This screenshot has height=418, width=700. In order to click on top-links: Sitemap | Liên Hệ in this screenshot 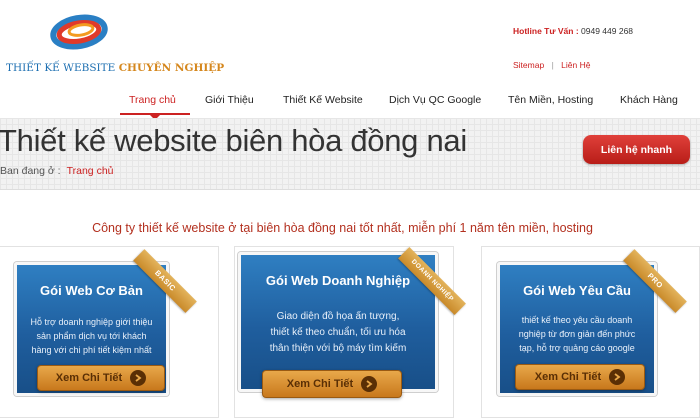, I will do `click(551, 65)`.